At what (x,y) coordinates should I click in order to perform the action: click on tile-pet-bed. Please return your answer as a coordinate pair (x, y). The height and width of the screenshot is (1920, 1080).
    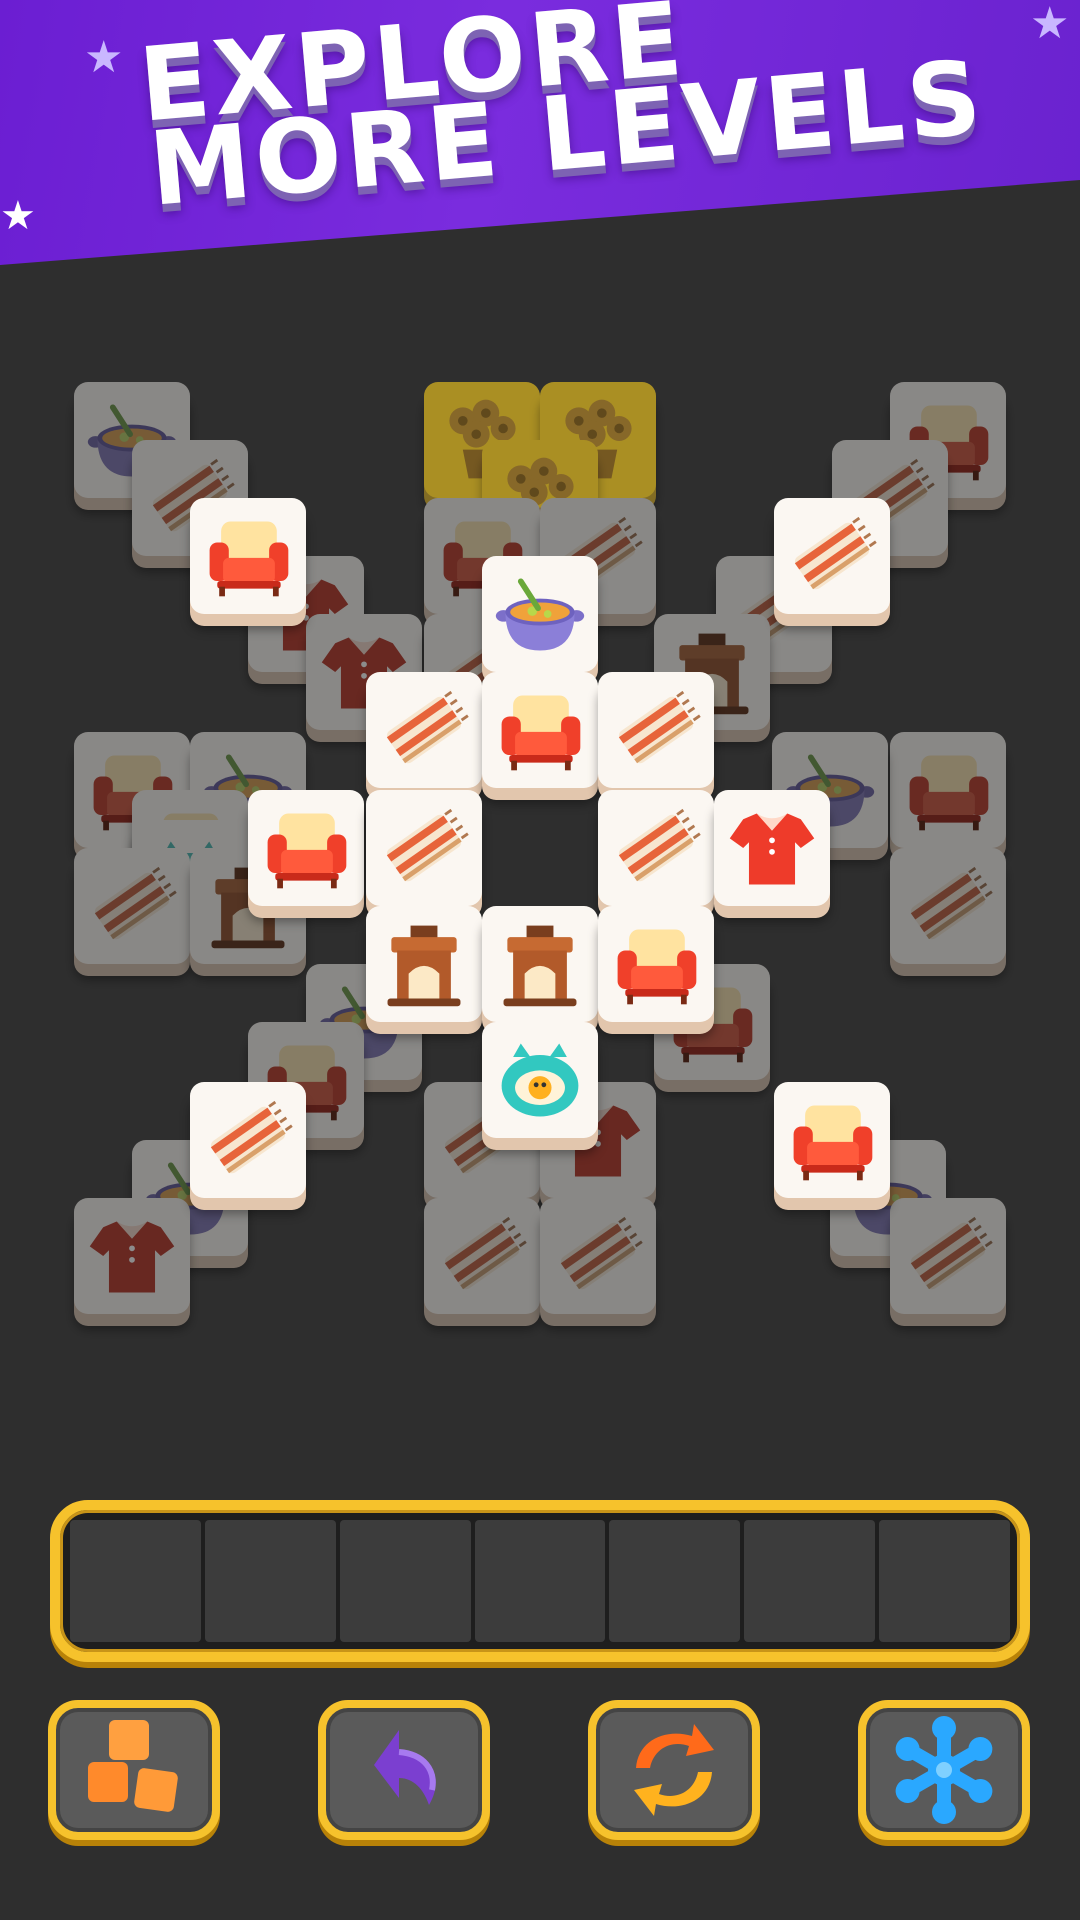
    Looking at the image, I should click on (540, 1086).